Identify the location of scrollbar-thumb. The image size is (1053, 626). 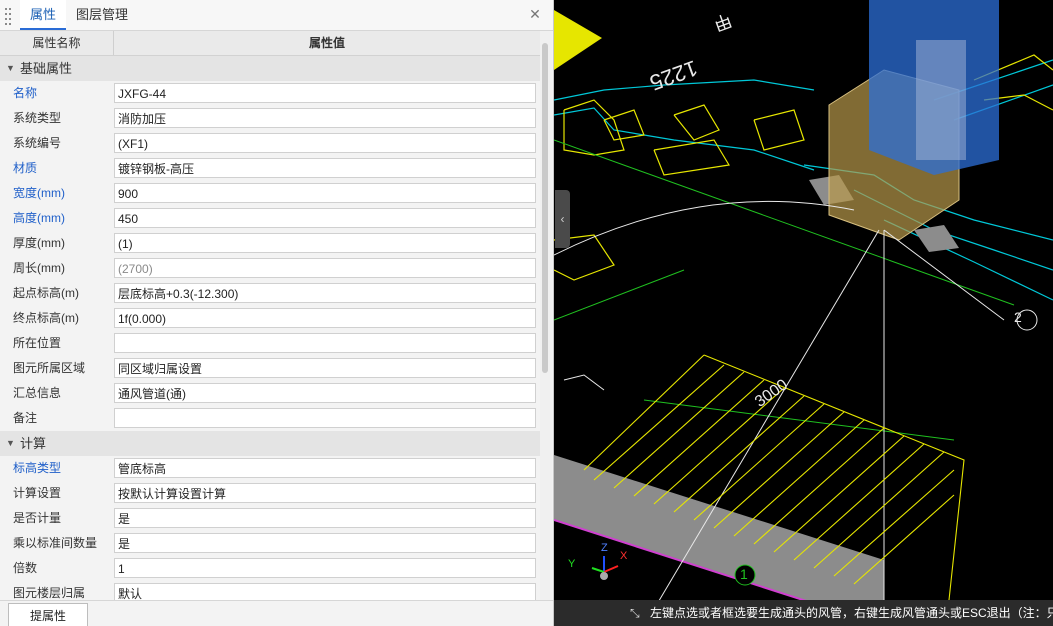
(545, 208).